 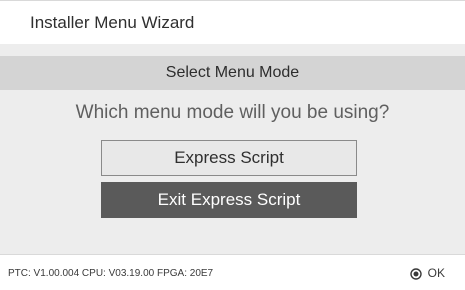 I want to click on exit-express-script-label: Exit Express Script, so click(x=229, y=199).